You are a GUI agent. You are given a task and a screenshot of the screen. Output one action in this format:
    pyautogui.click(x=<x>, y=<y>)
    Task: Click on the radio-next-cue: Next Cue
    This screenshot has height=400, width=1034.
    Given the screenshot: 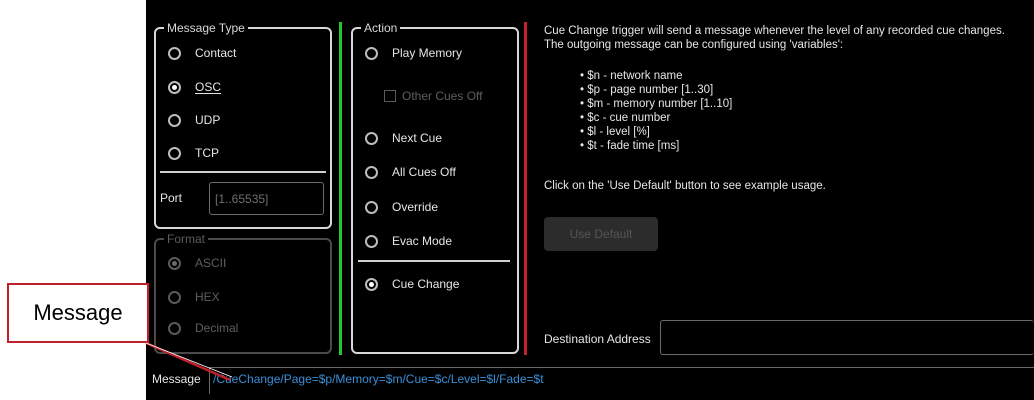 What is the action you would take?
    pyautogui.click(x=403, y=138)
    